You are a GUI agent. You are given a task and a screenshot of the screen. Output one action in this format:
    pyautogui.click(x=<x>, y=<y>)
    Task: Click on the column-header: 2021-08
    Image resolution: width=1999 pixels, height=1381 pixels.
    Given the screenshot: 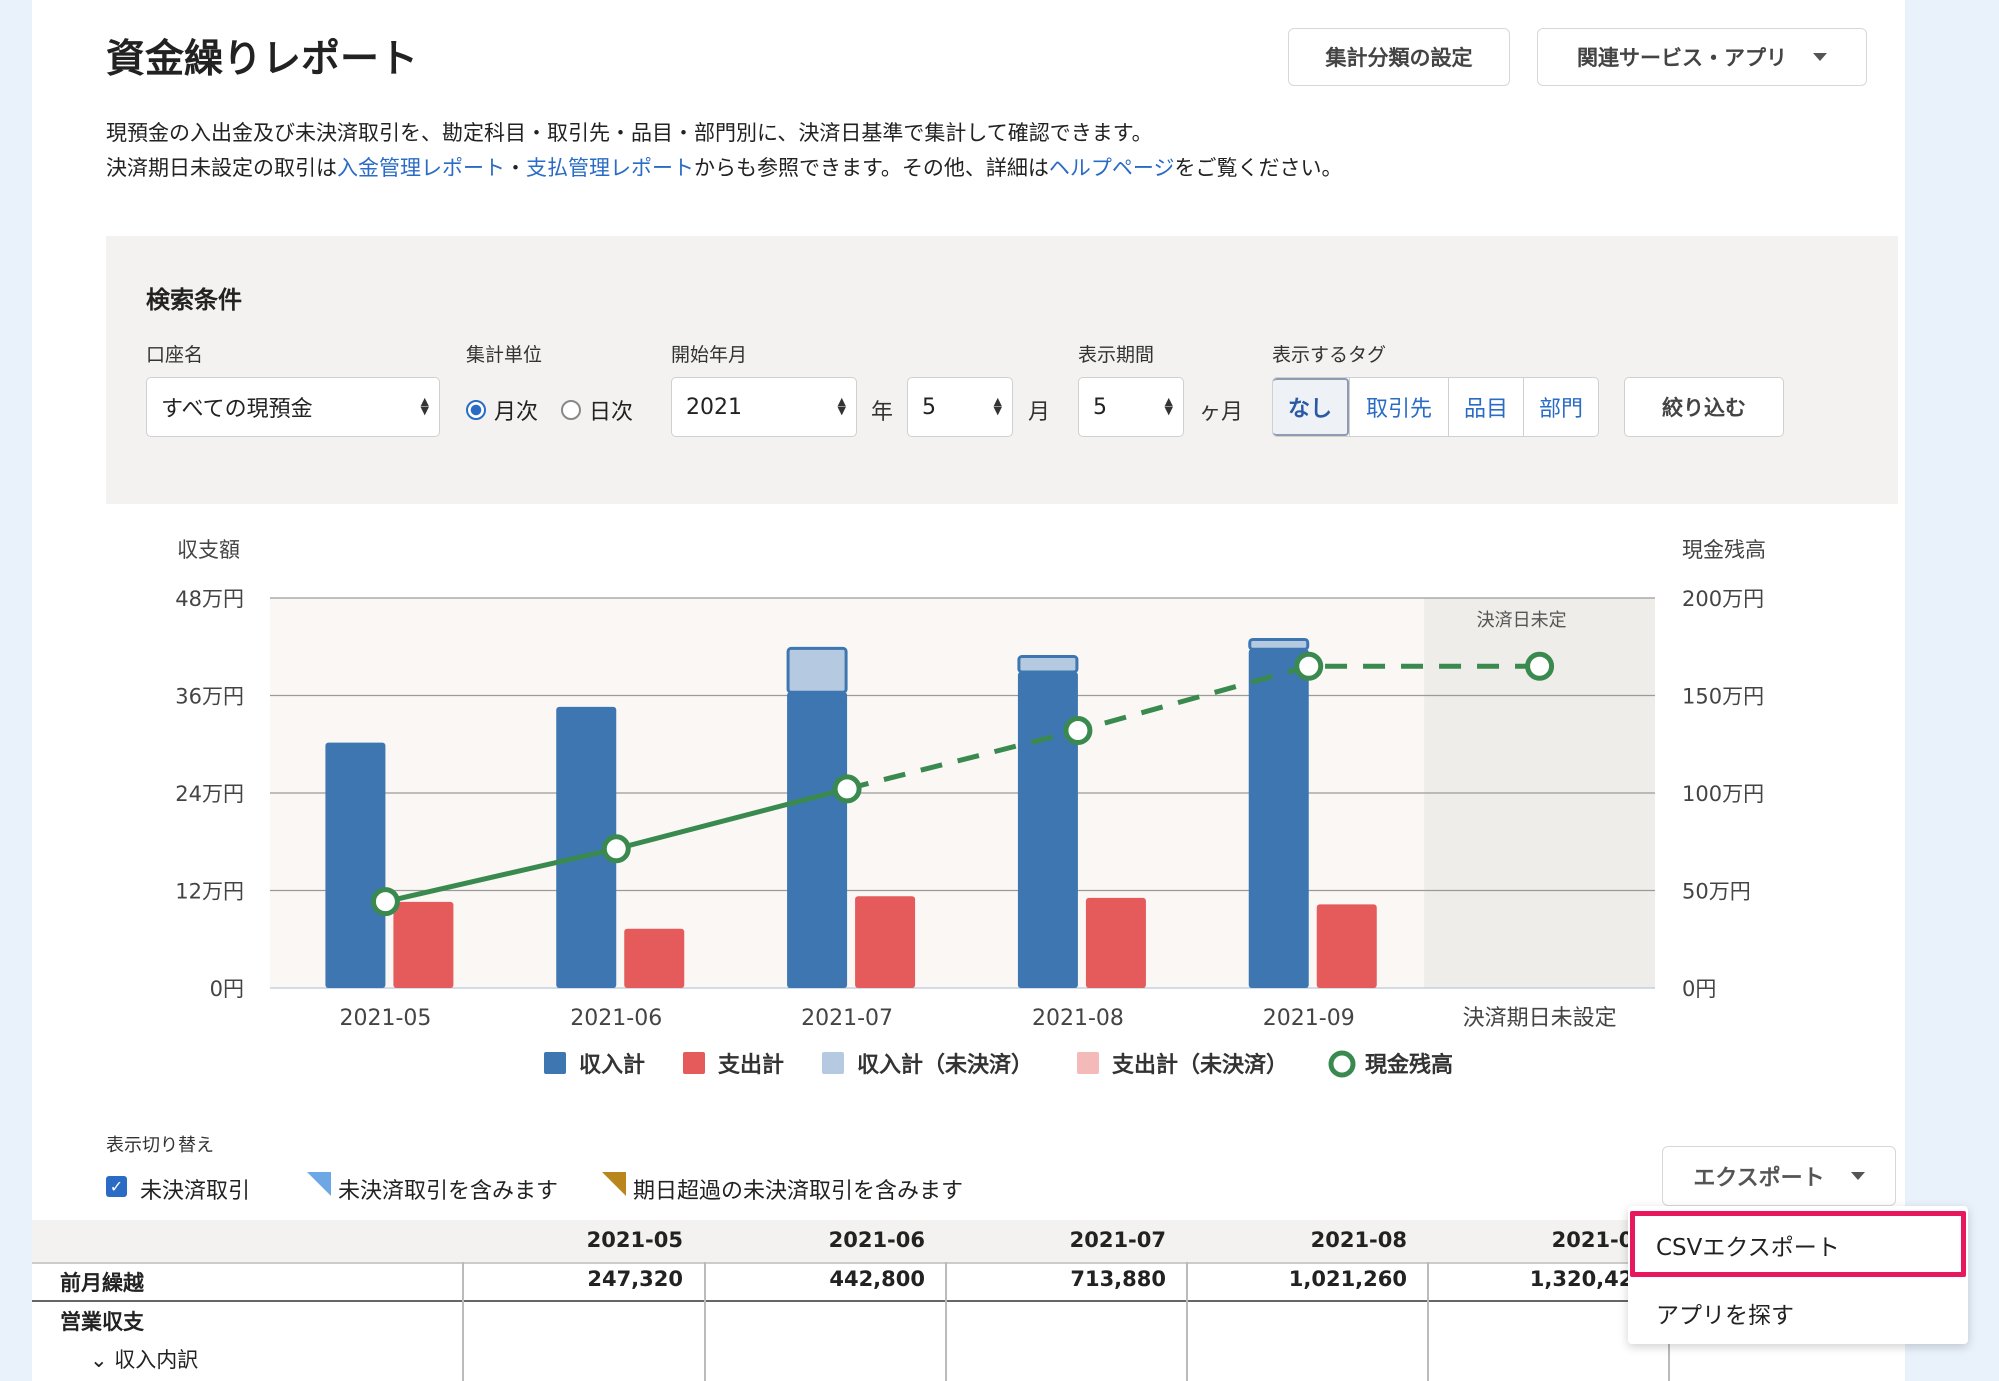 What is the action you would take?
    pyautogui.click(x=1358, y=1240)
    